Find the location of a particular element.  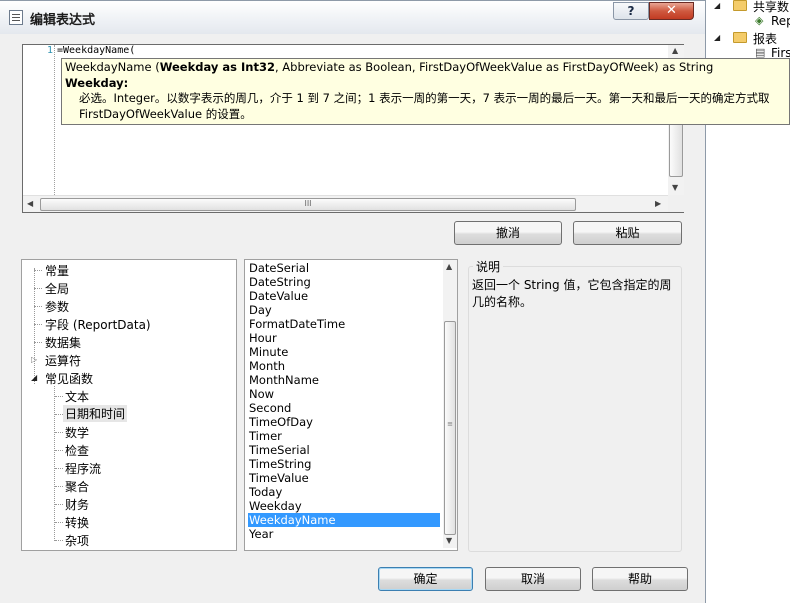

scroll-down-icon: ▼ is located at coordinates (675, 187).